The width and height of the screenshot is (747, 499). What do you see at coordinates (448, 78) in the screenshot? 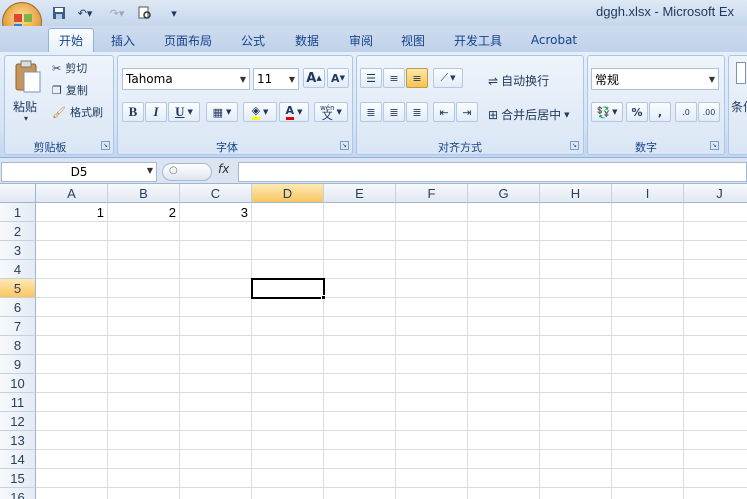
I see `orientation-button: ⟋ ▼` at bounding box center [448, 78].